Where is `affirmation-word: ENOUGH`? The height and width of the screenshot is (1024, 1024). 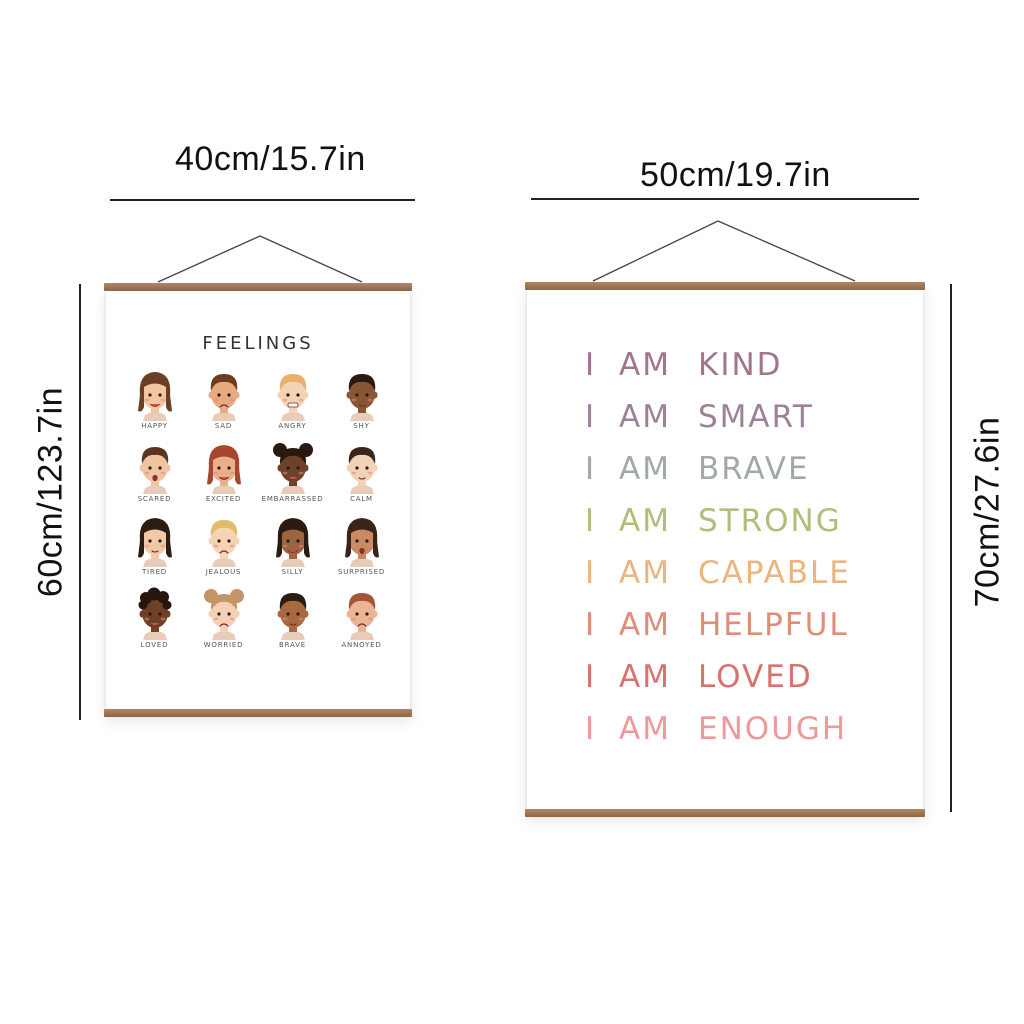
affirmation-word: ENOUGH is located at coordinates (773, 729).